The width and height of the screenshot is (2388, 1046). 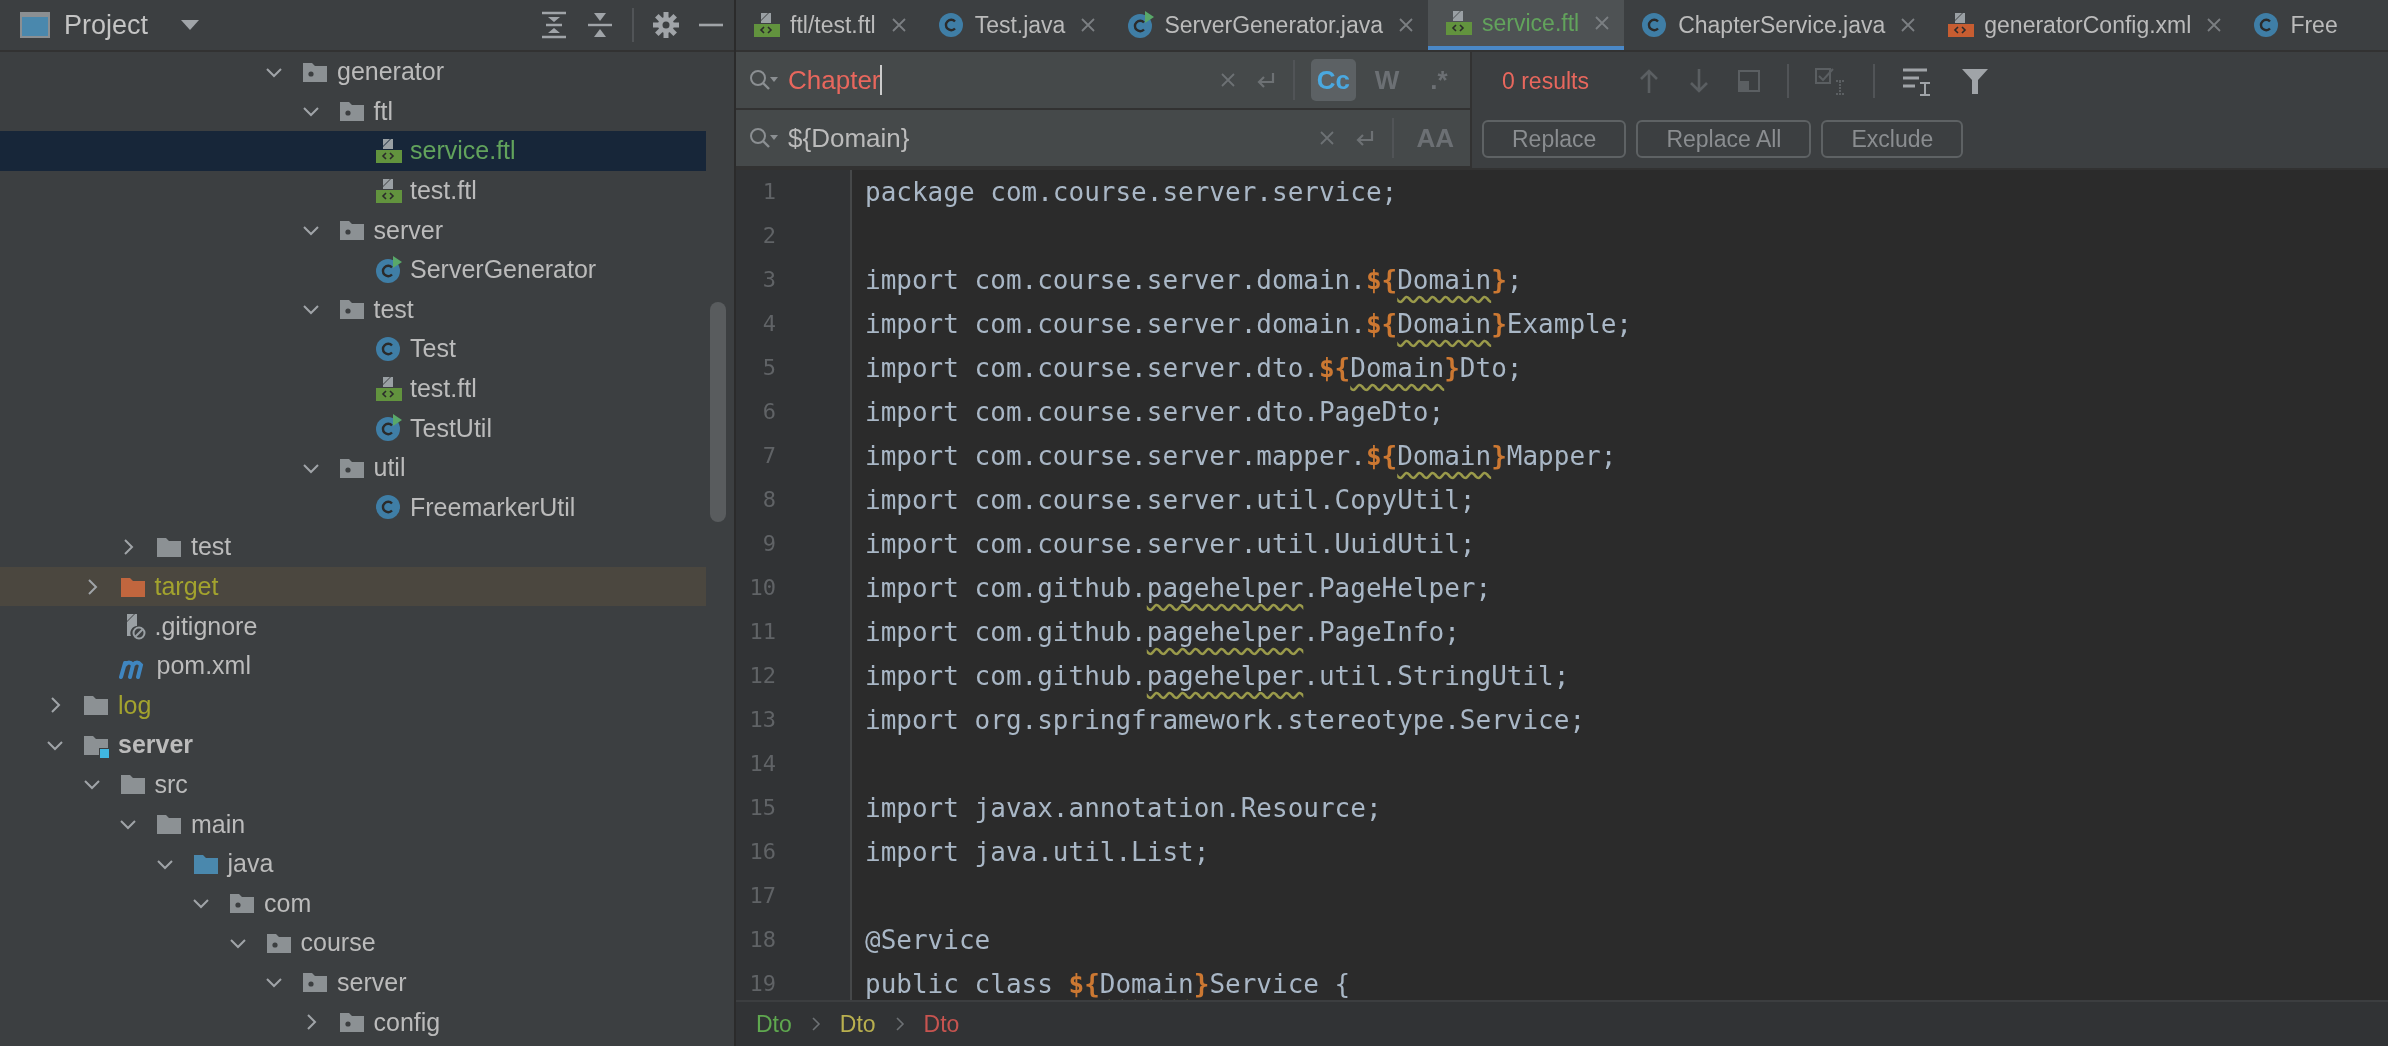 I want to click on xml-file-icon, so click(x=1960, y=25).